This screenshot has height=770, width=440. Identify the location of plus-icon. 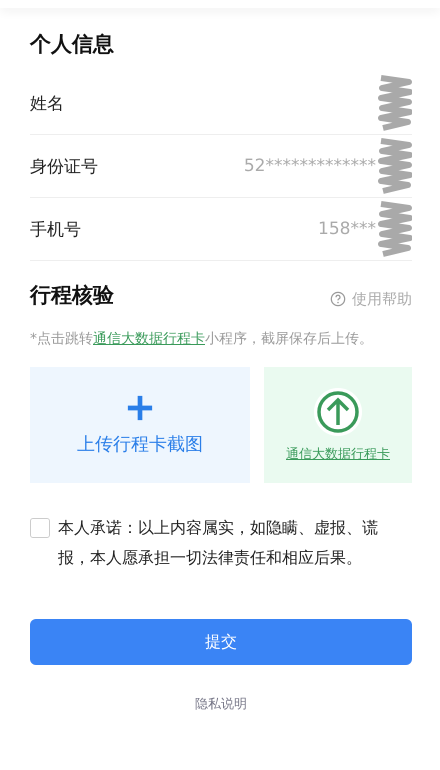
(140, 408).